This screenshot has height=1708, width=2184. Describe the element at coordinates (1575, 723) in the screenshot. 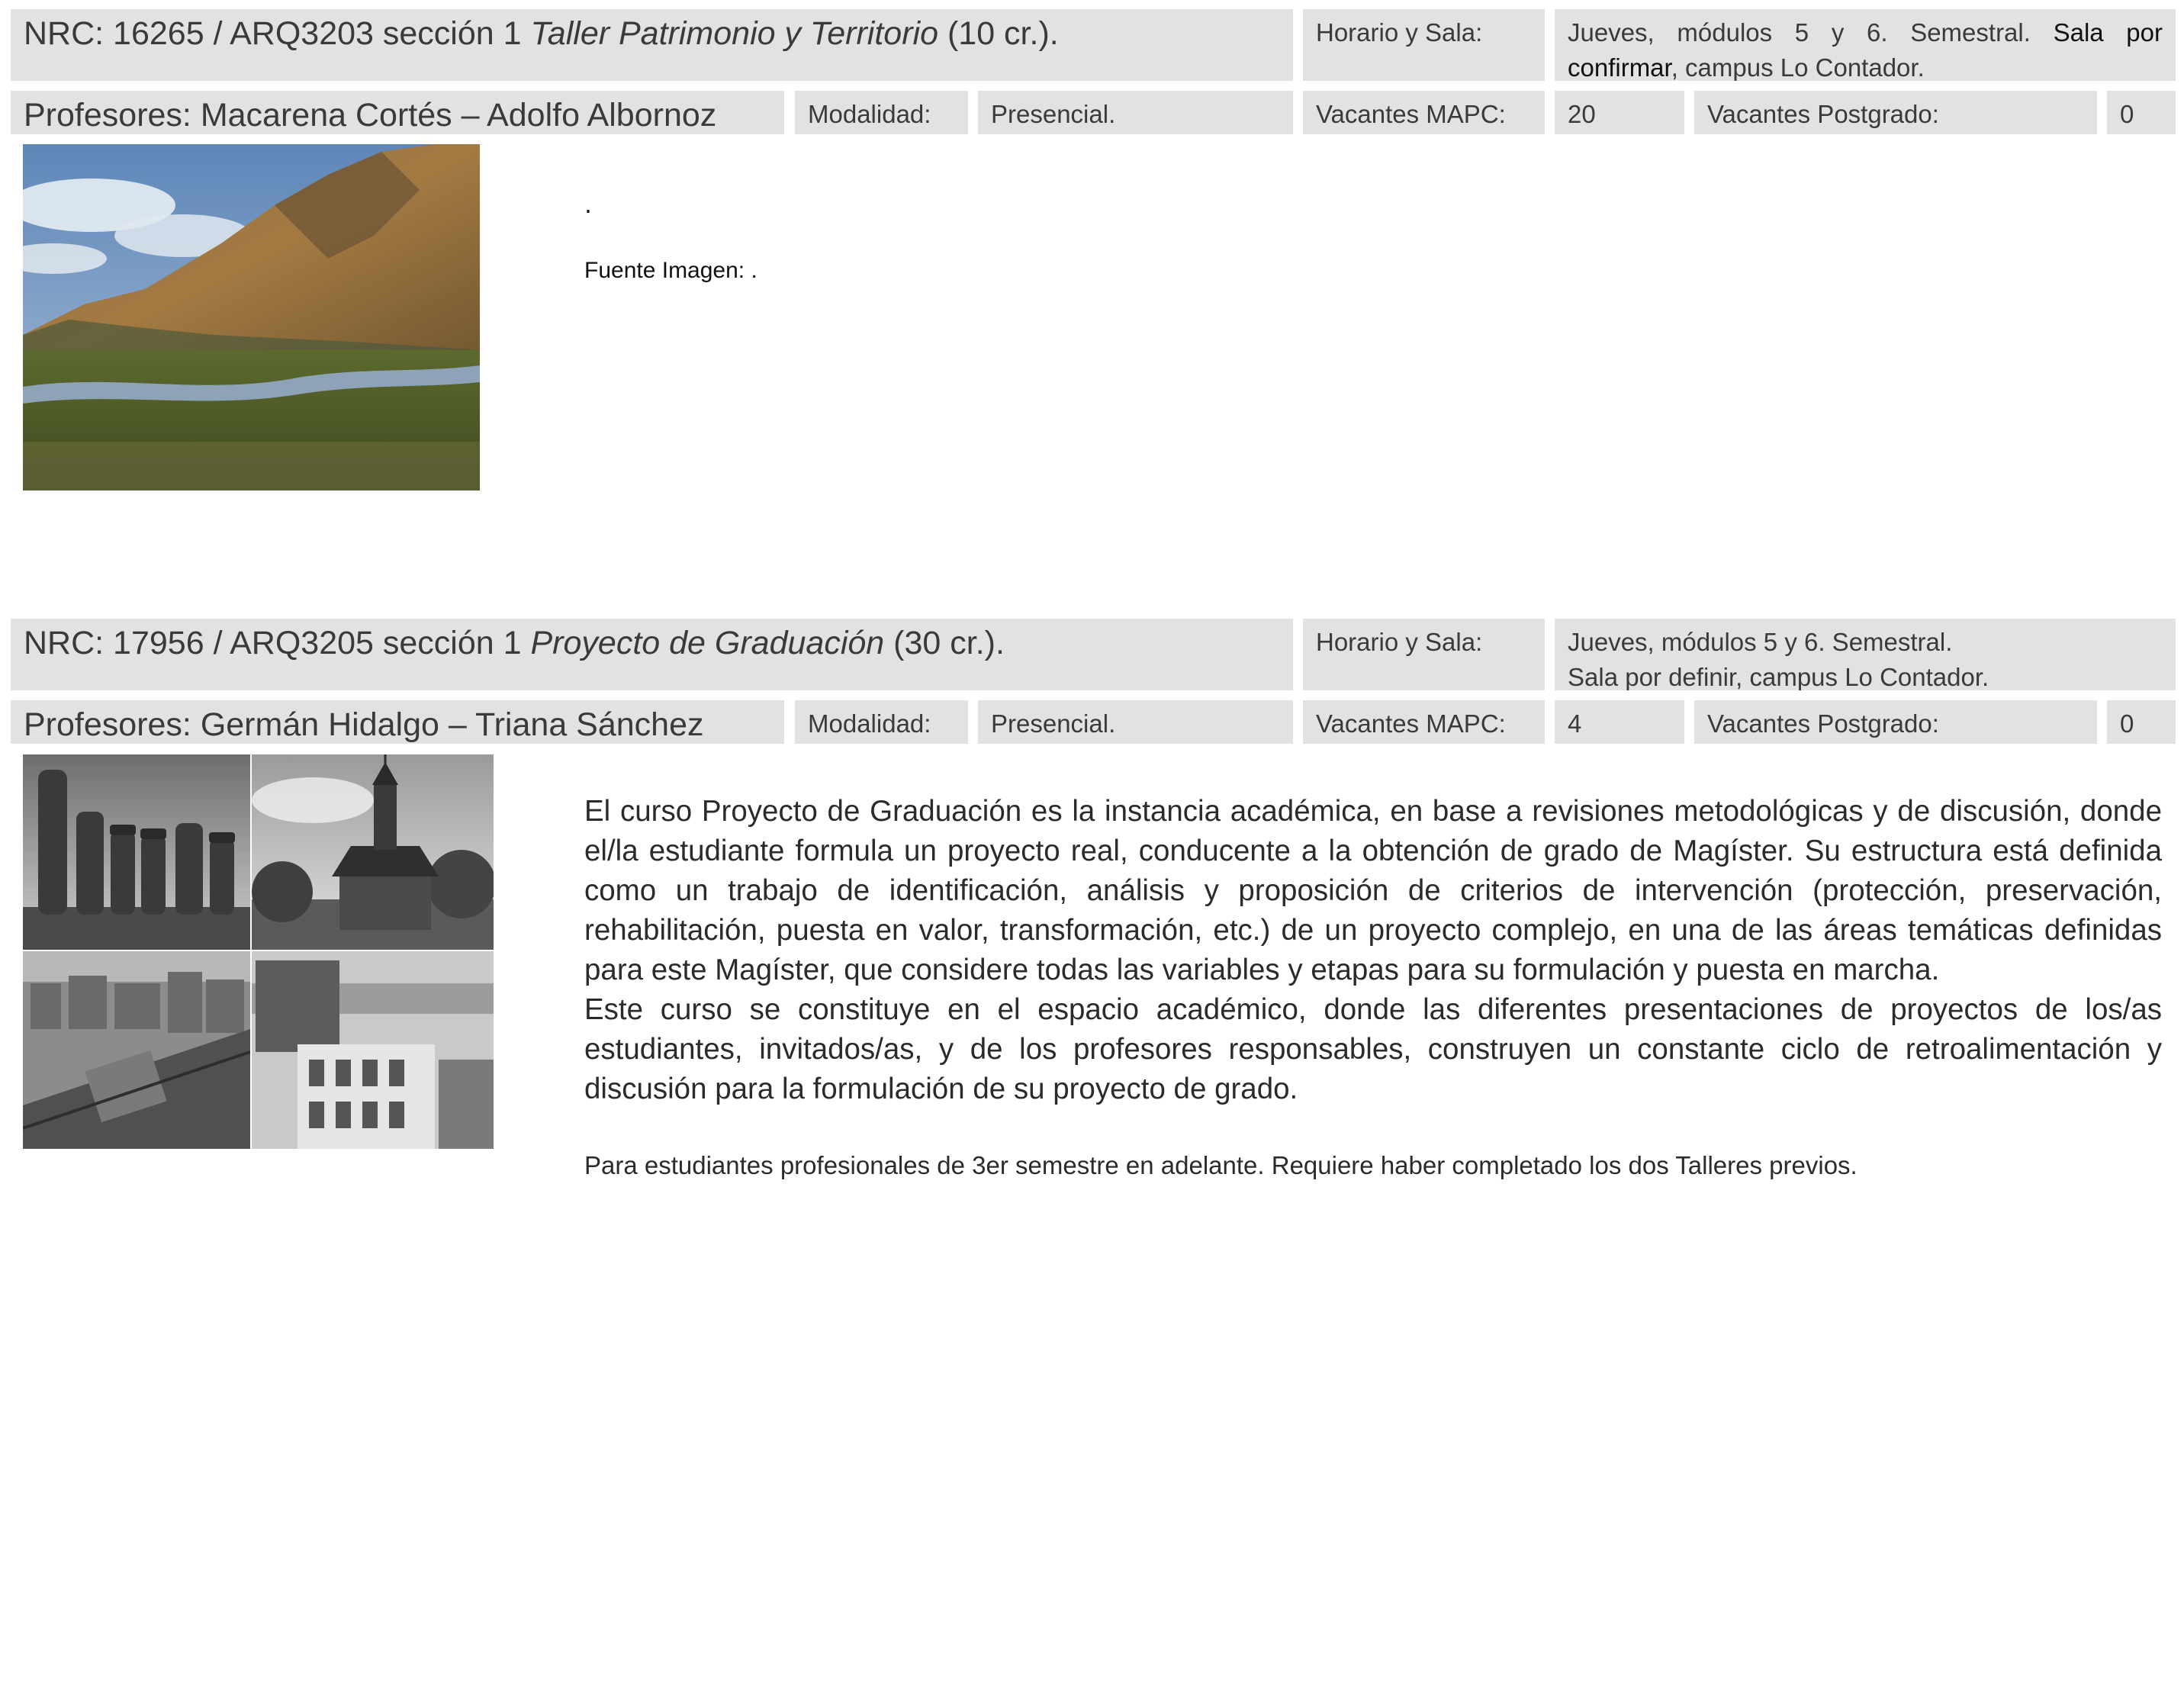

I see `course-2-vacancies-mapc-value: 4` at that location.